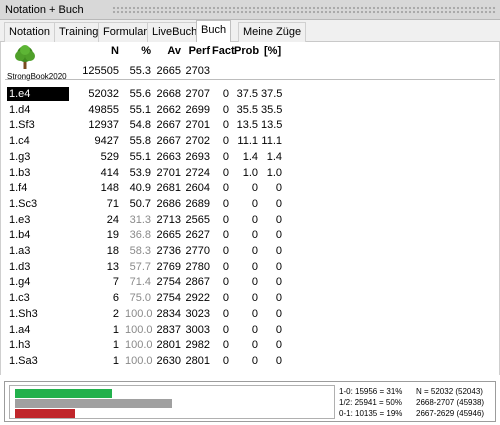  What do you see at coordinates (250, 173) in the screenshot?
I see `move-row: 1.b3 414 53.9 2701 2724 0 1.0 1.0` at bounding box center [250, 173].